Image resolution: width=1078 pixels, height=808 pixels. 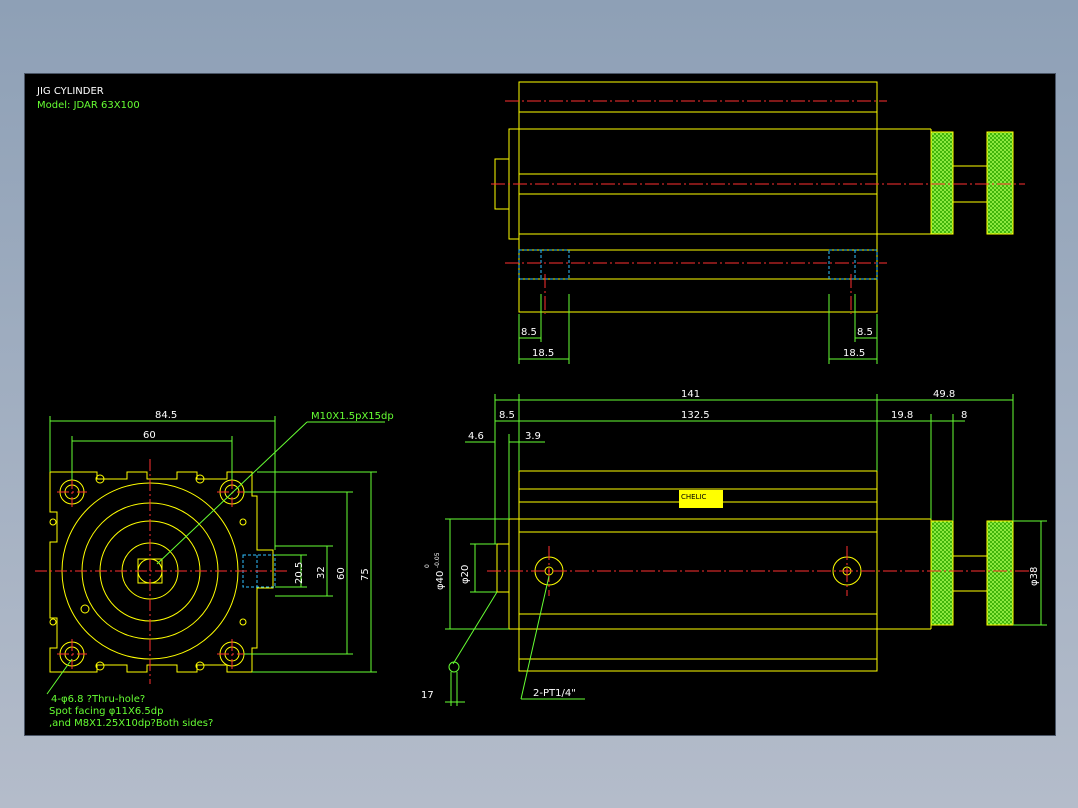 I want to click on dim-front-20-5: 20.5, so click(x=299, y=573).